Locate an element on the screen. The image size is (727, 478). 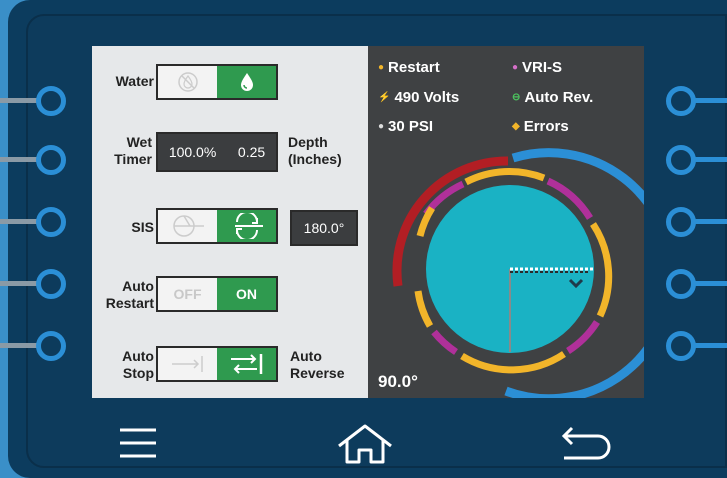
home-icon is located at coordinates (365, 444).